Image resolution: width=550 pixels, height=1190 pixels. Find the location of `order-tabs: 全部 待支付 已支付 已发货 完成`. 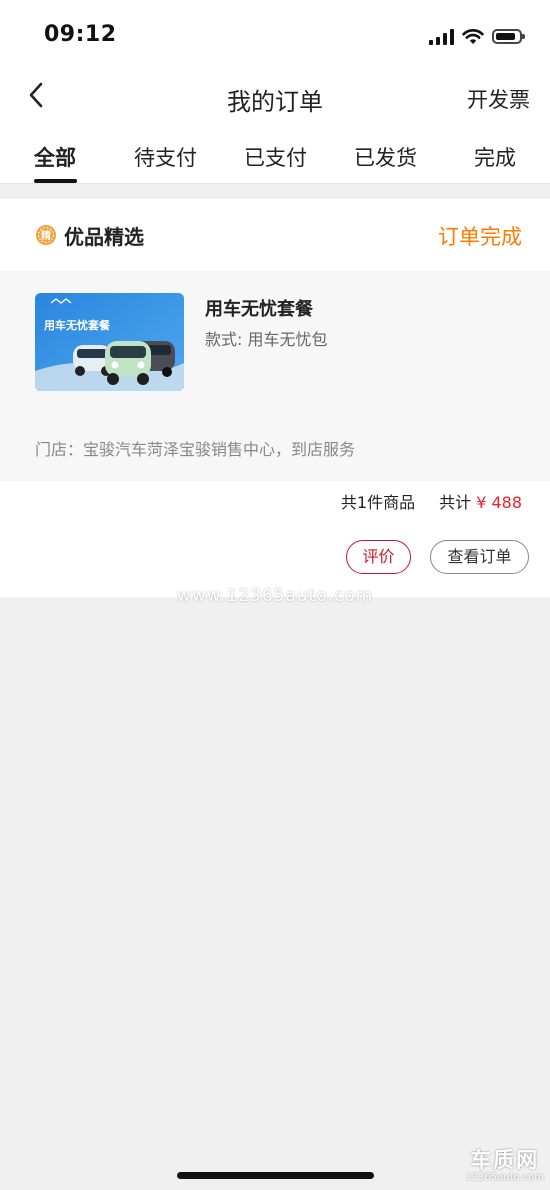

order-tabs: 全部 待支付 已支付 已发货 完成 is located at coordinates (275, 162).